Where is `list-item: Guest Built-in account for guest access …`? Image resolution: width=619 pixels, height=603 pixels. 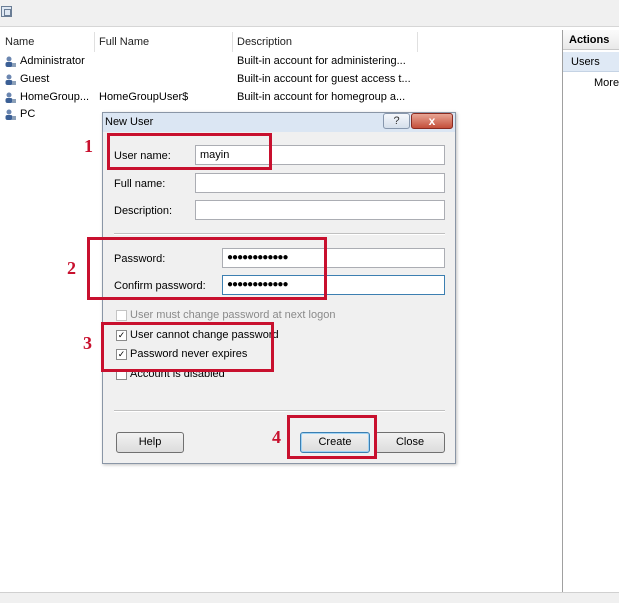
list-item: Guest Built-in account for guest access … is located at coordinates (280, 79).